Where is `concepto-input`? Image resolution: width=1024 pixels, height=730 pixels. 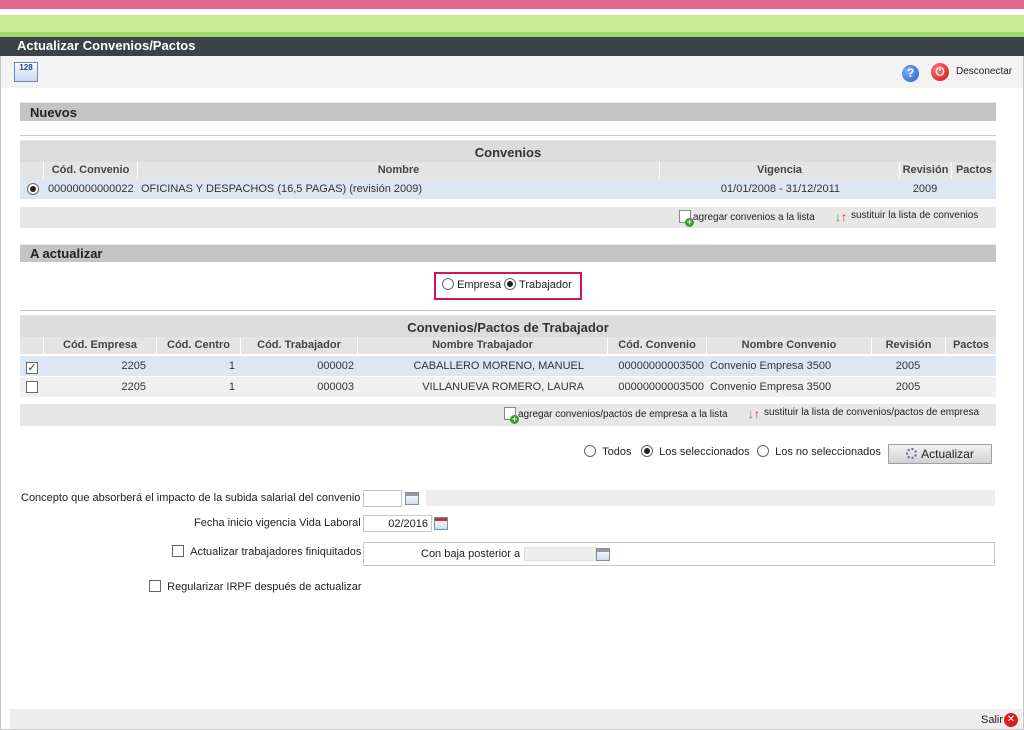
concepto-input is located at coordinates (382, 498).